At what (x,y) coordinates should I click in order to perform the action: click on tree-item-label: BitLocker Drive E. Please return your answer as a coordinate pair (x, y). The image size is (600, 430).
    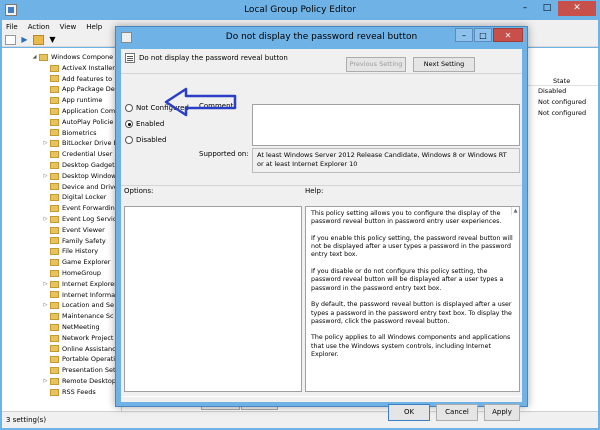
    Looking at the image, I should click on (90, 143).